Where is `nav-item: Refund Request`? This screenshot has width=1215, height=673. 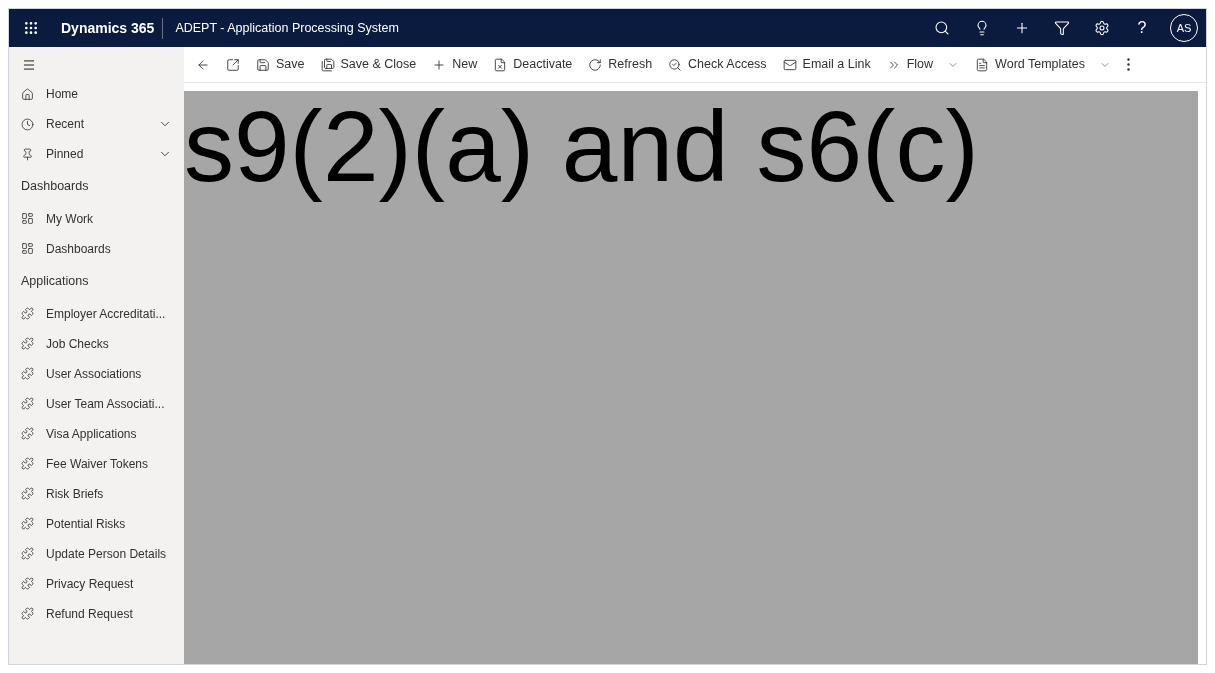 nav-item: Refund Request is located at coordinates (96, 613).